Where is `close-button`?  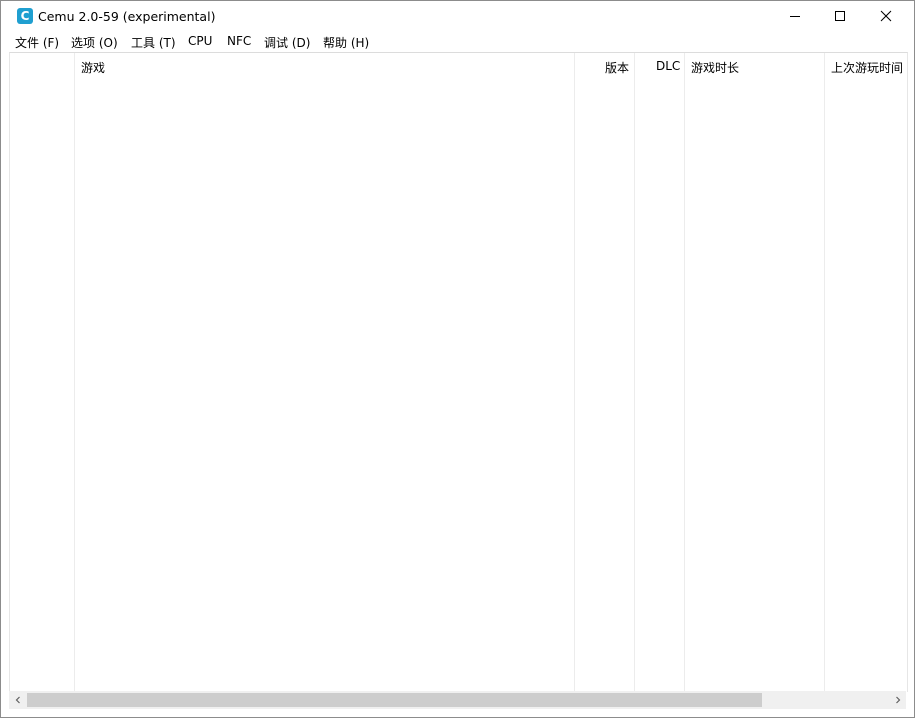
close-button is located at coordinates (886, 16).